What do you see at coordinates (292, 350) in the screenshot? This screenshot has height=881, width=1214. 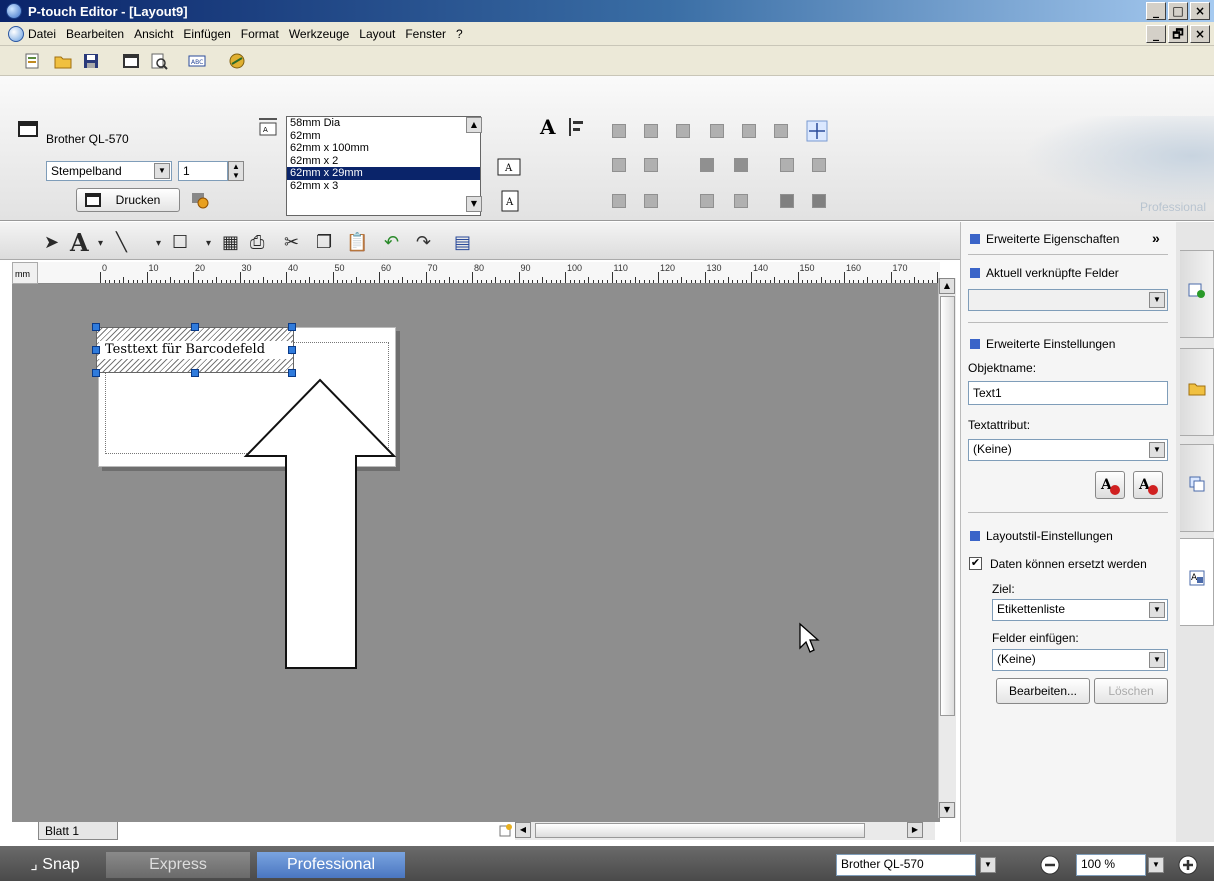 I see `resize-handle-r` at bounding box center [292, 350].